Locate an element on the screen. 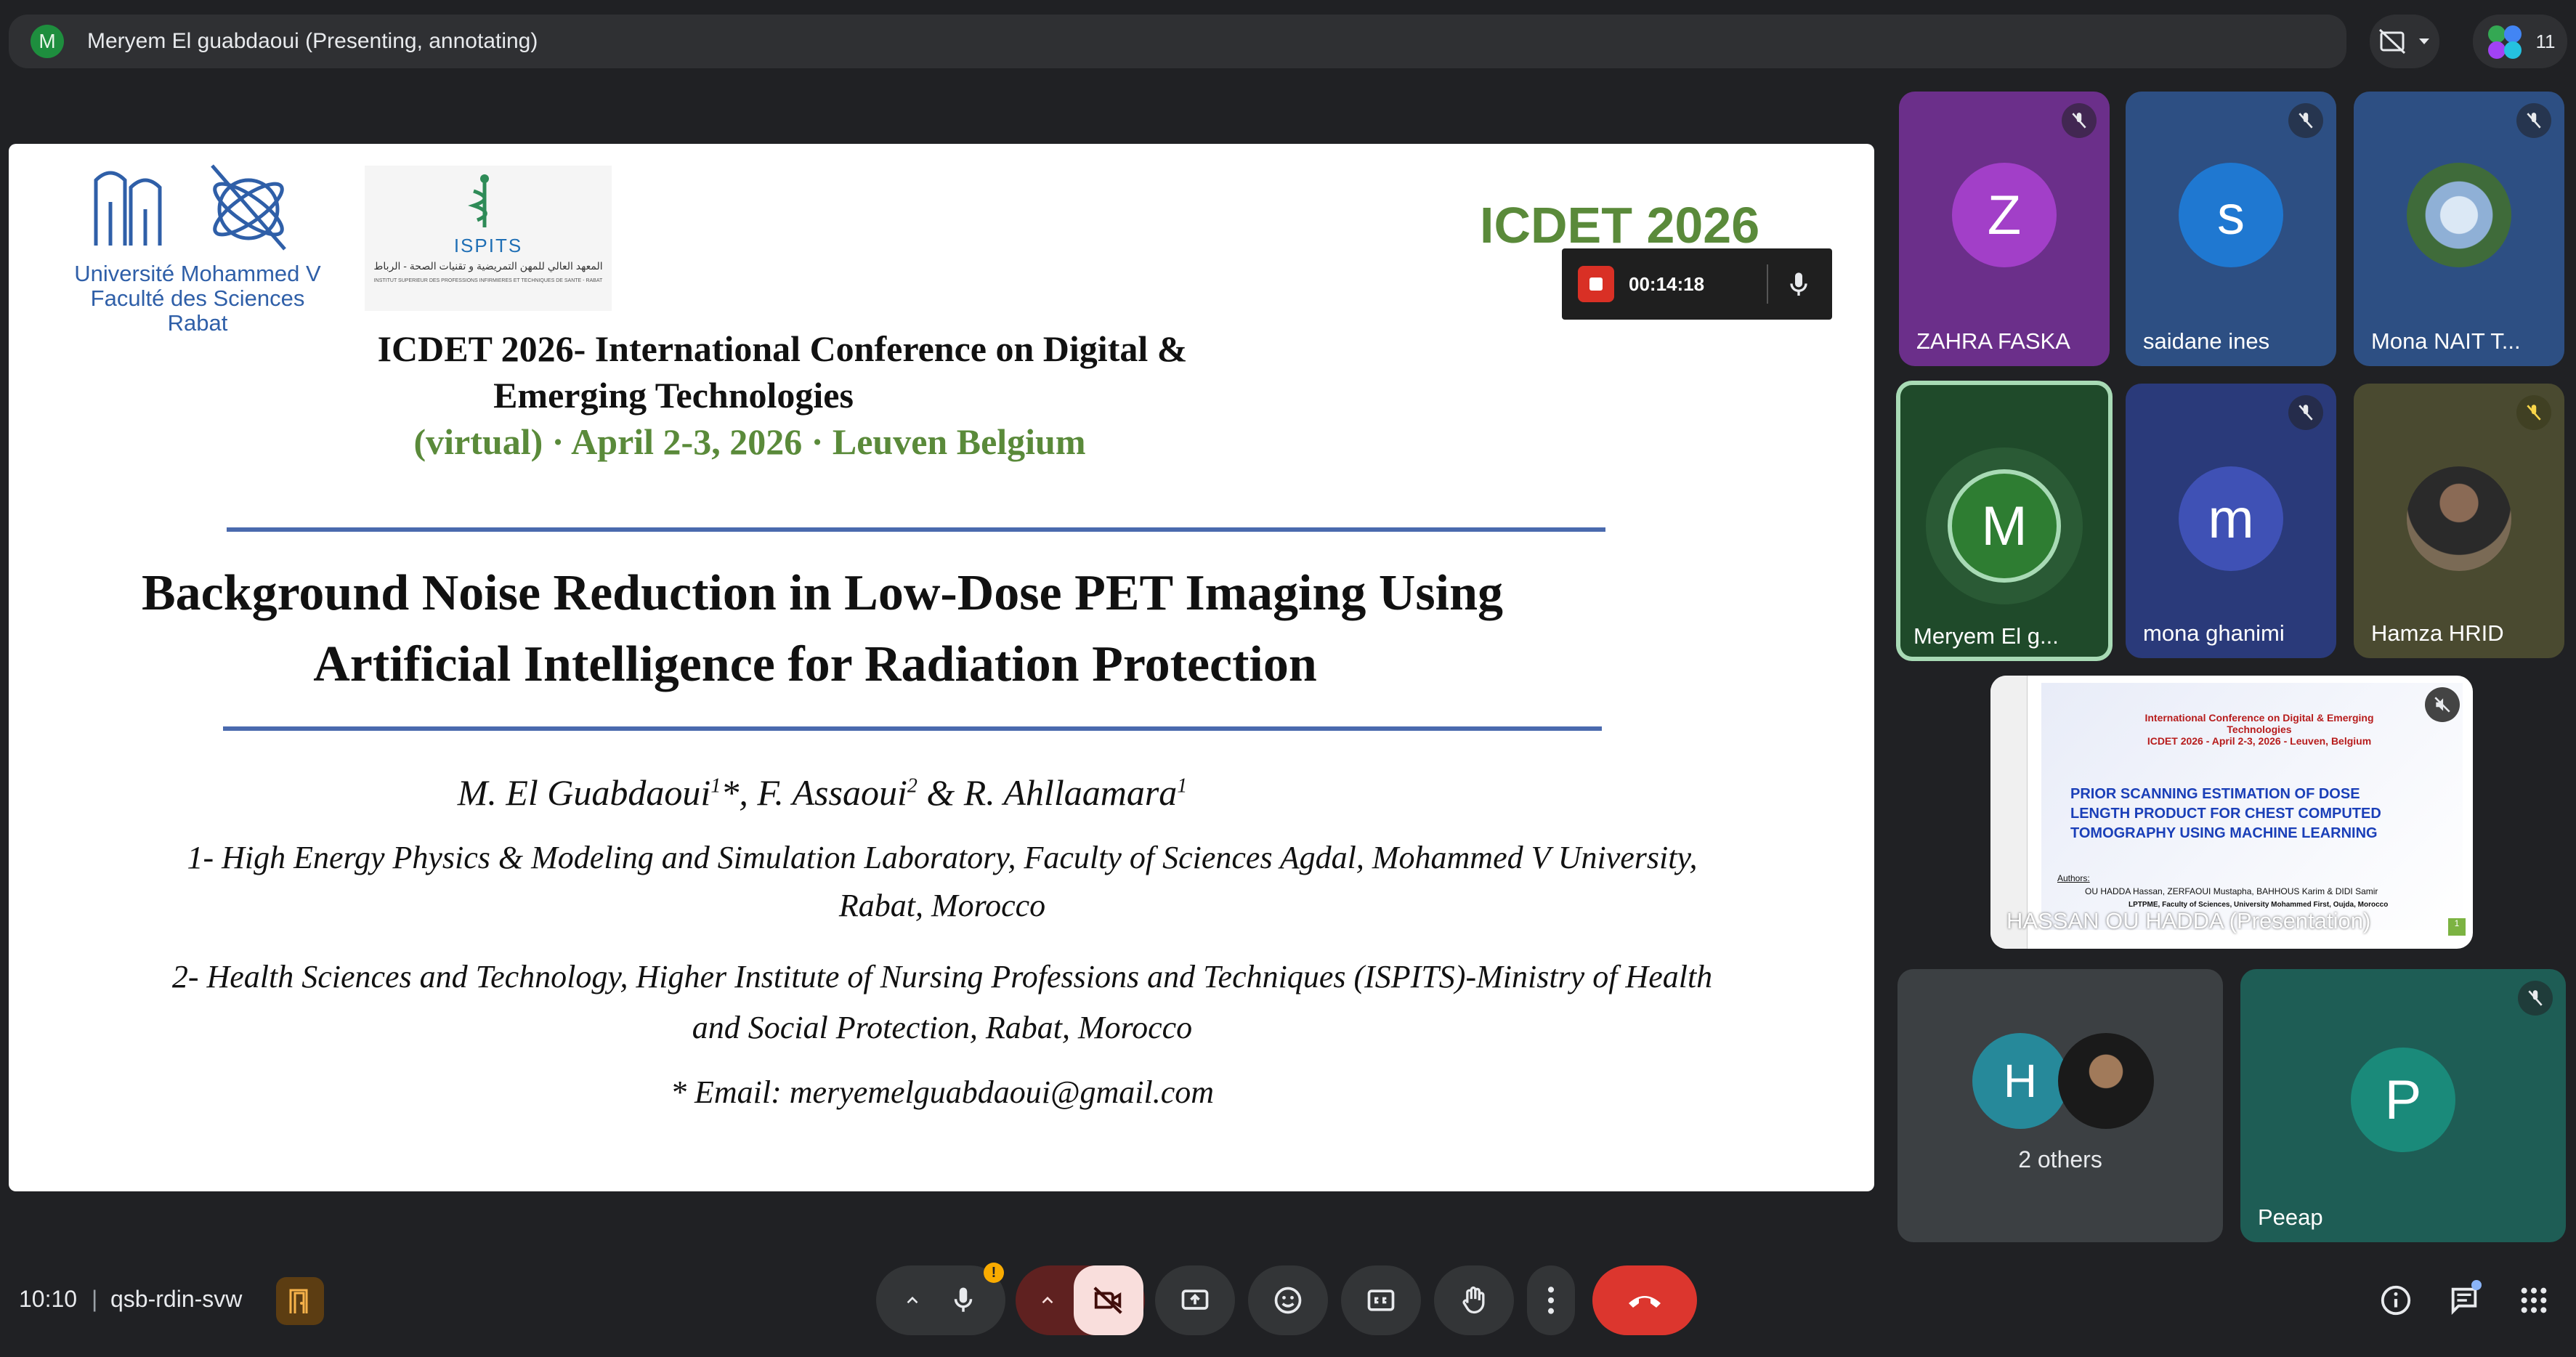 Image resolution: width=2576 pixels, height=1357 pixels. camera-off-icon is located at coordinates (1107, 1300).